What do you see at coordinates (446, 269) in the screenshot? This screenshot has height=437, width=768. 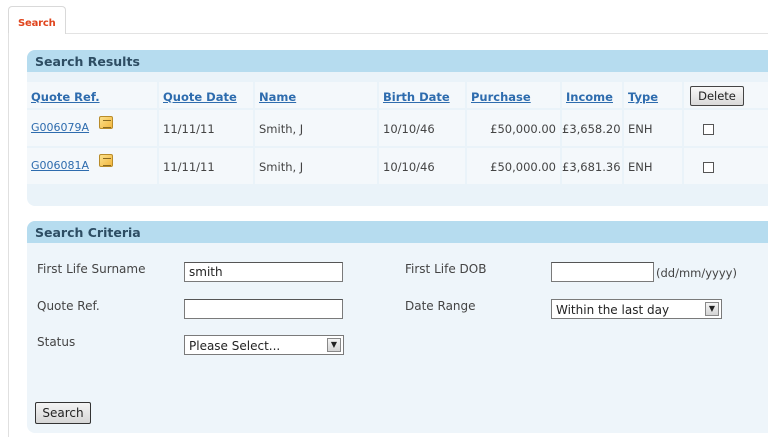 I see `dob-label: First Life DOB` at bounding box center [446, 269].